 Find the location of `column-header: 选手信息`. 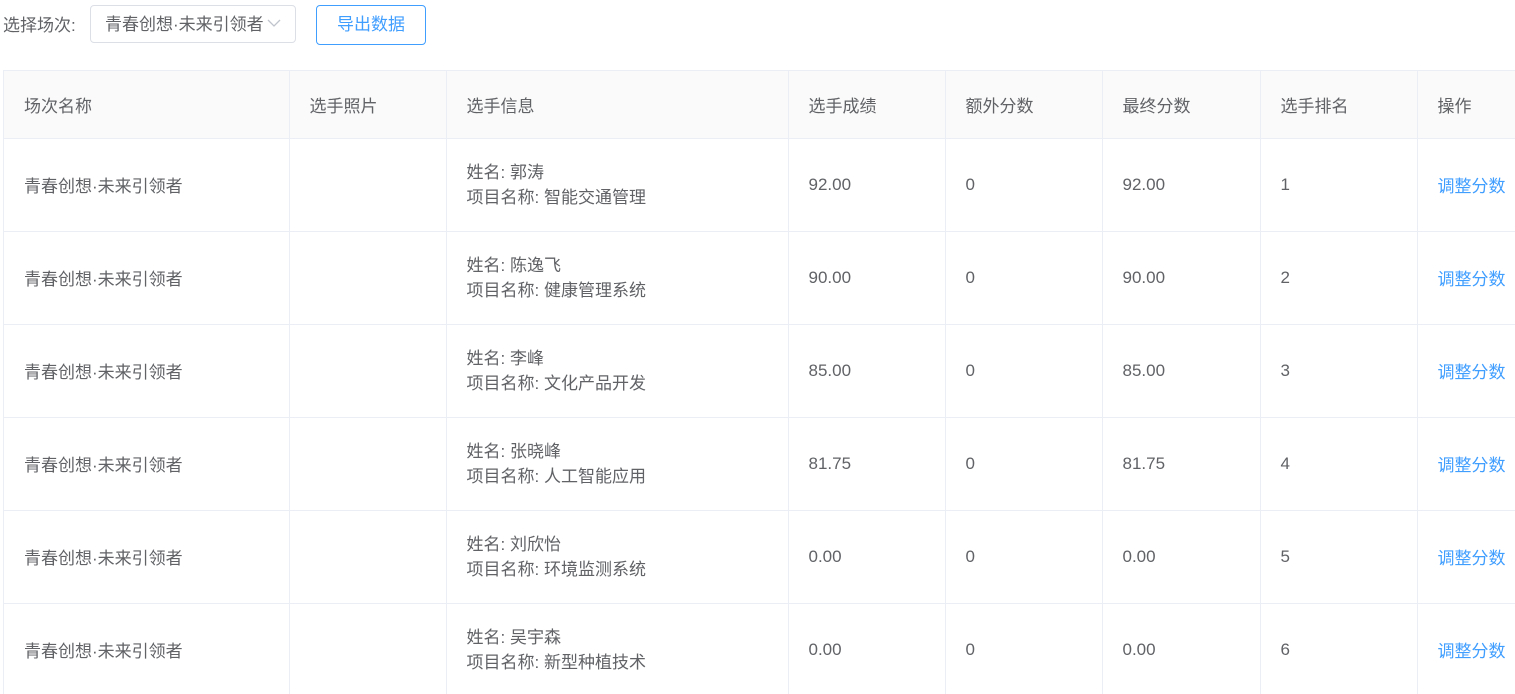

column-header: 选手信息 is located at coordinates (617, 105).